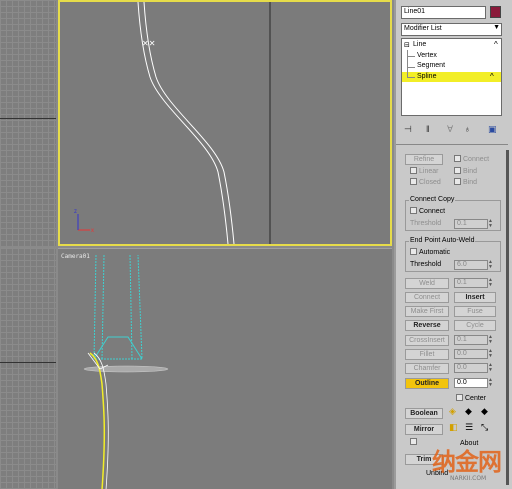 The width and height of the screenshot is (512, 489). What do you see at coordinates (427, 283) in the screenshot?
I see `weld-button: Weld` at bounding box center [427, 283].